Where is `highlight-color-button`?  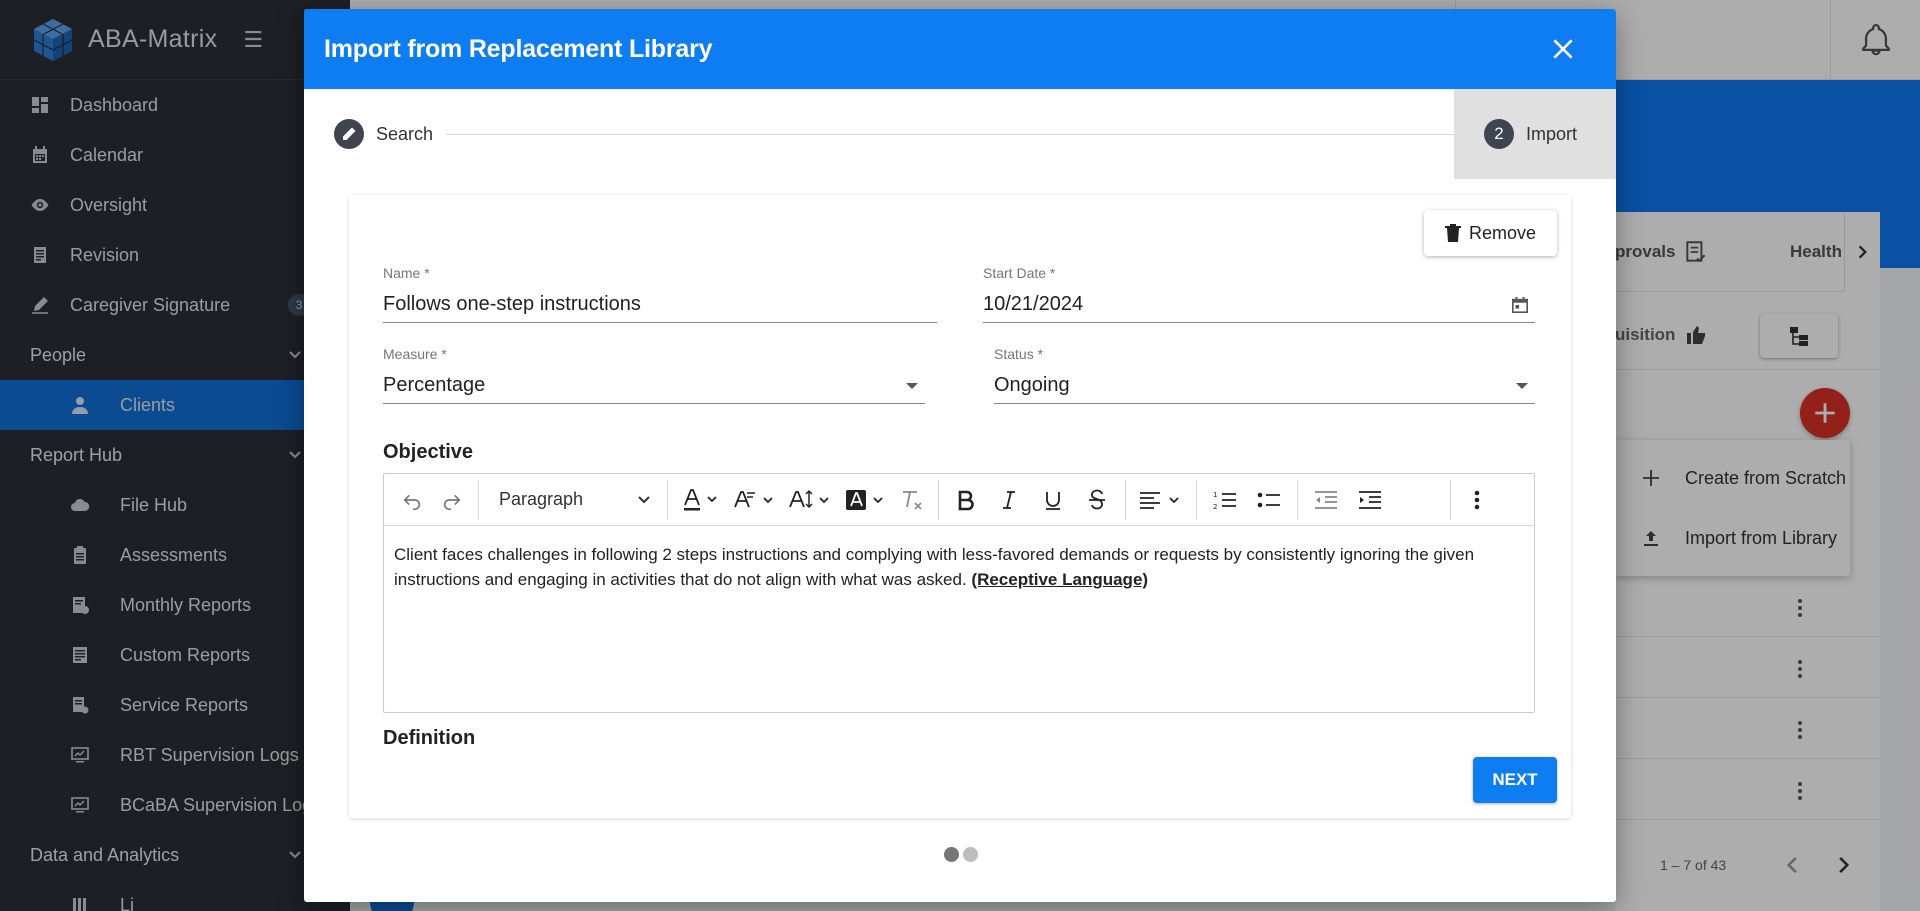
highlight-color-button is located at coordinates (865, 500).